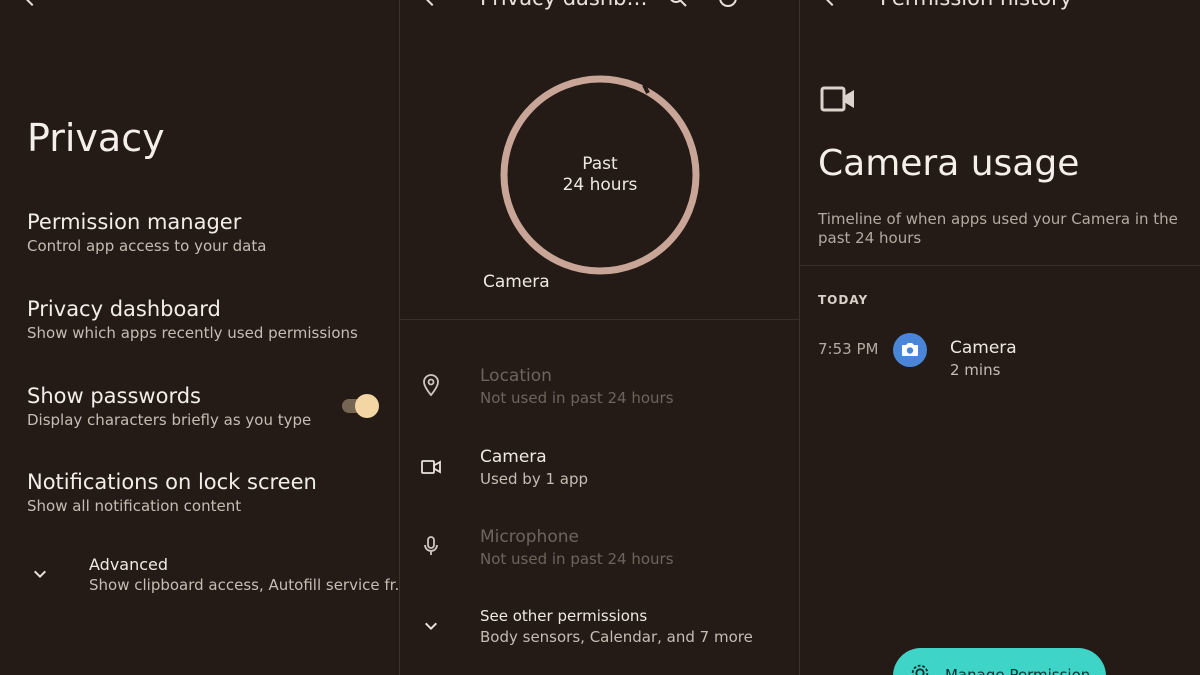 The width and height of the screenshot is (1200, 675). Describe the element at coordinates (96, 138) in the screenshot. I see `page-title: Privacy` at that location.